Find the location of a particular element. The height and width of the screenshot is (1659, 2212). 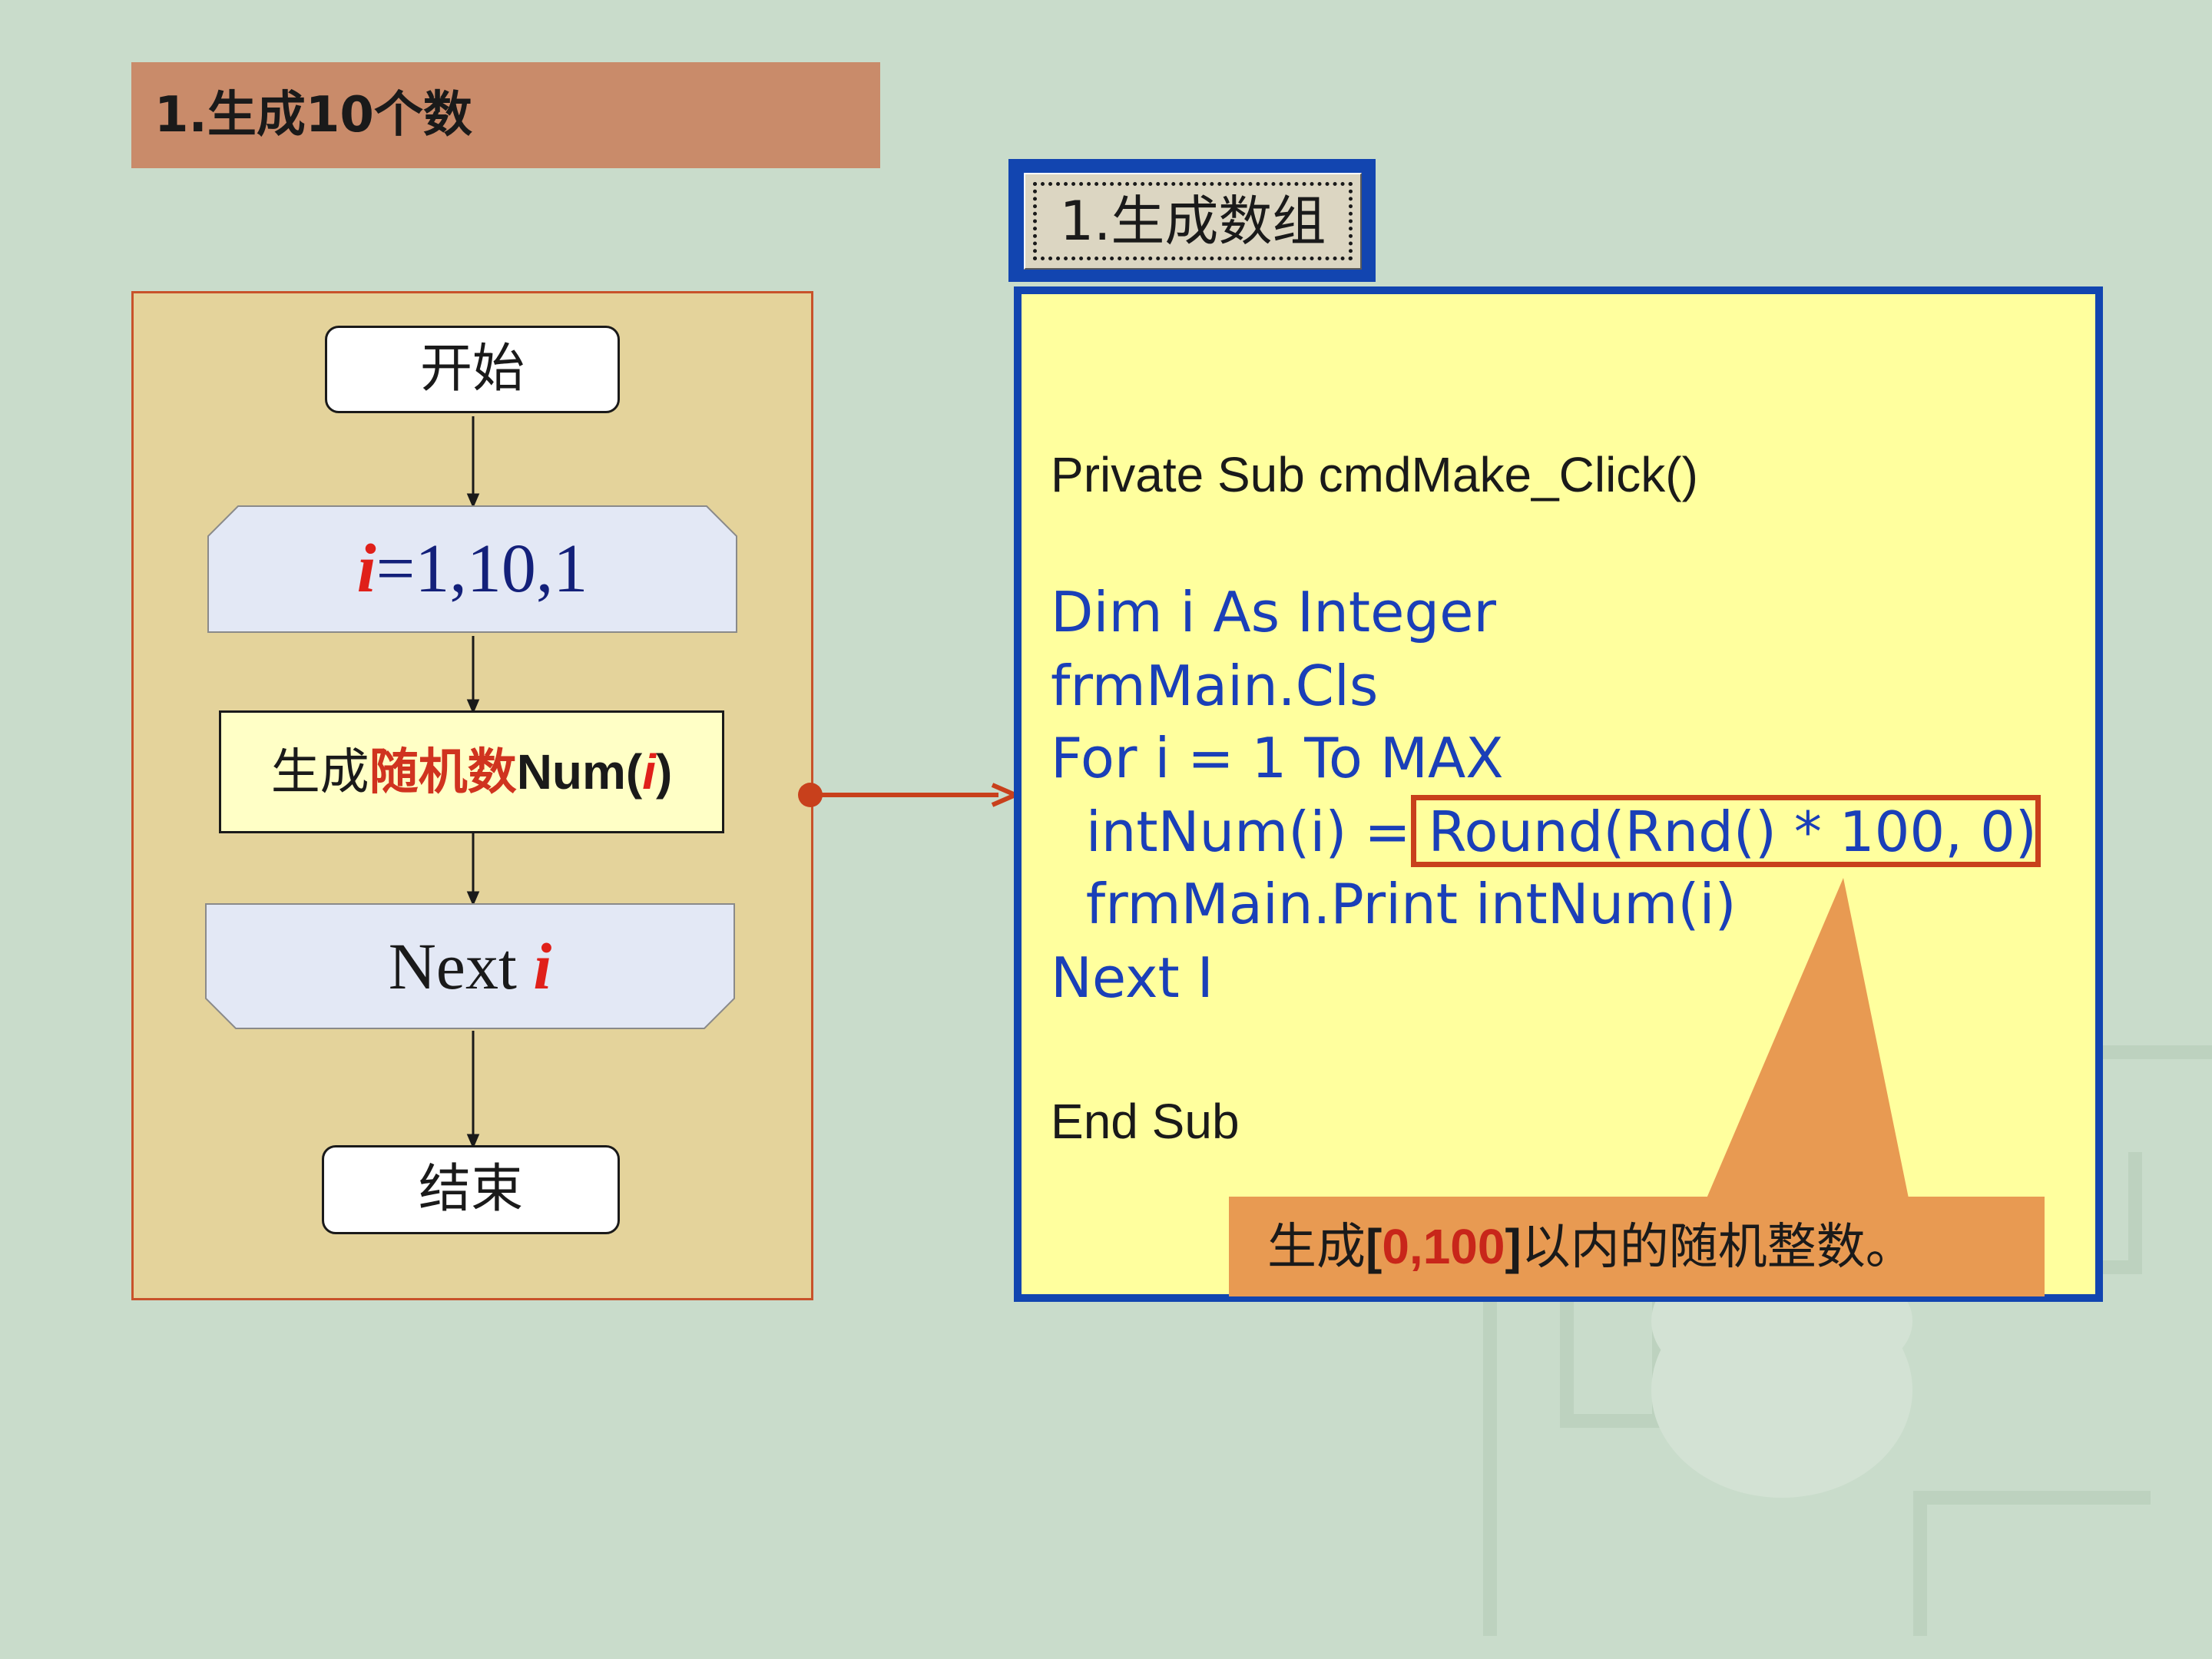

code-line-print: frmMain.Print intNum(i) is located at coordinates (1394, 904).